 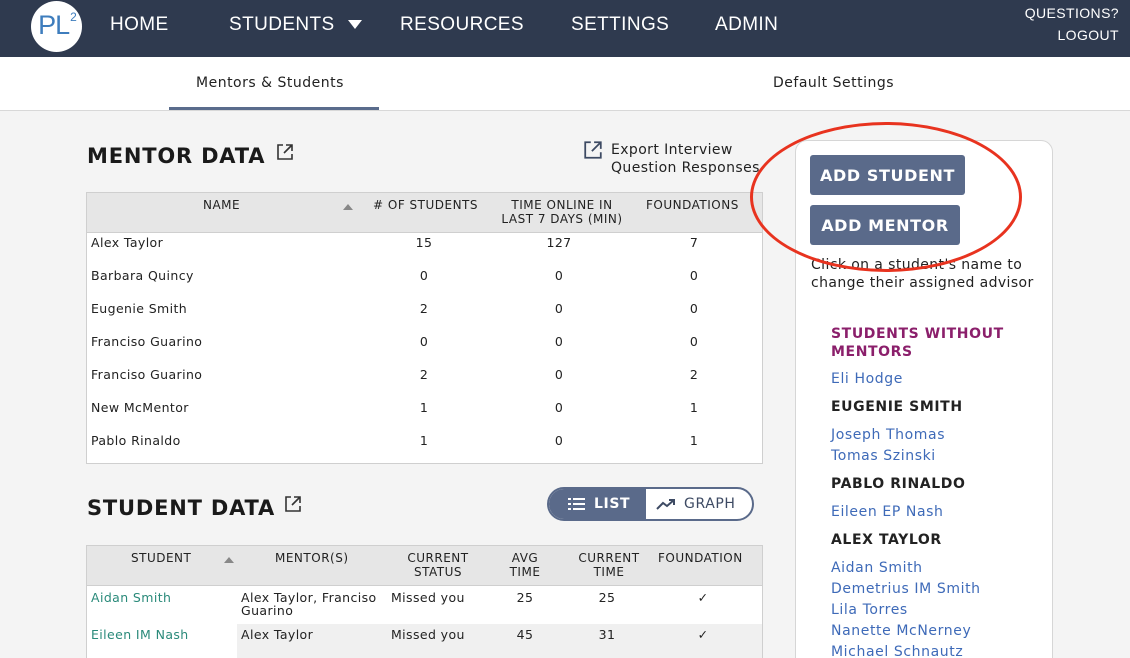 What do you see at coordinates (694, 374) in the screenshot?
I see `cell-foundations: 2` at bounding box center [694, 374].